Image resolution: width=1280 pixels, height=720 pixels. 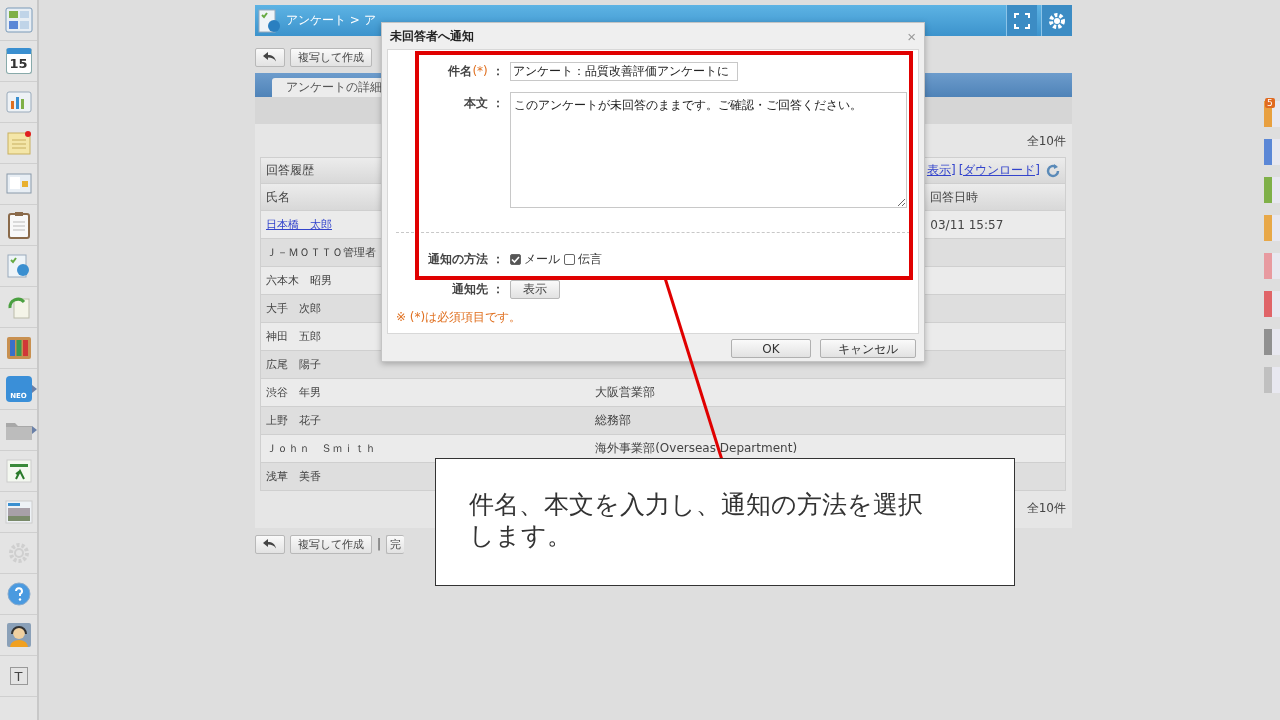 I want to click on table-cell: 03/11 15:57, so click(x=967, y=224).